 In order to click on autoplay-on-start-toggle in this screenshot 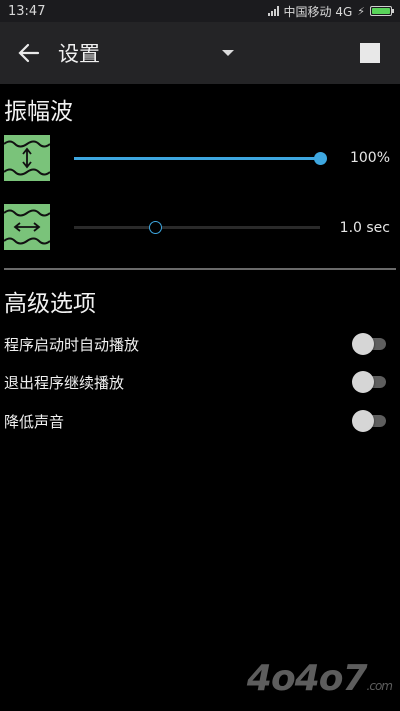, I will do `click(370, 344)`.